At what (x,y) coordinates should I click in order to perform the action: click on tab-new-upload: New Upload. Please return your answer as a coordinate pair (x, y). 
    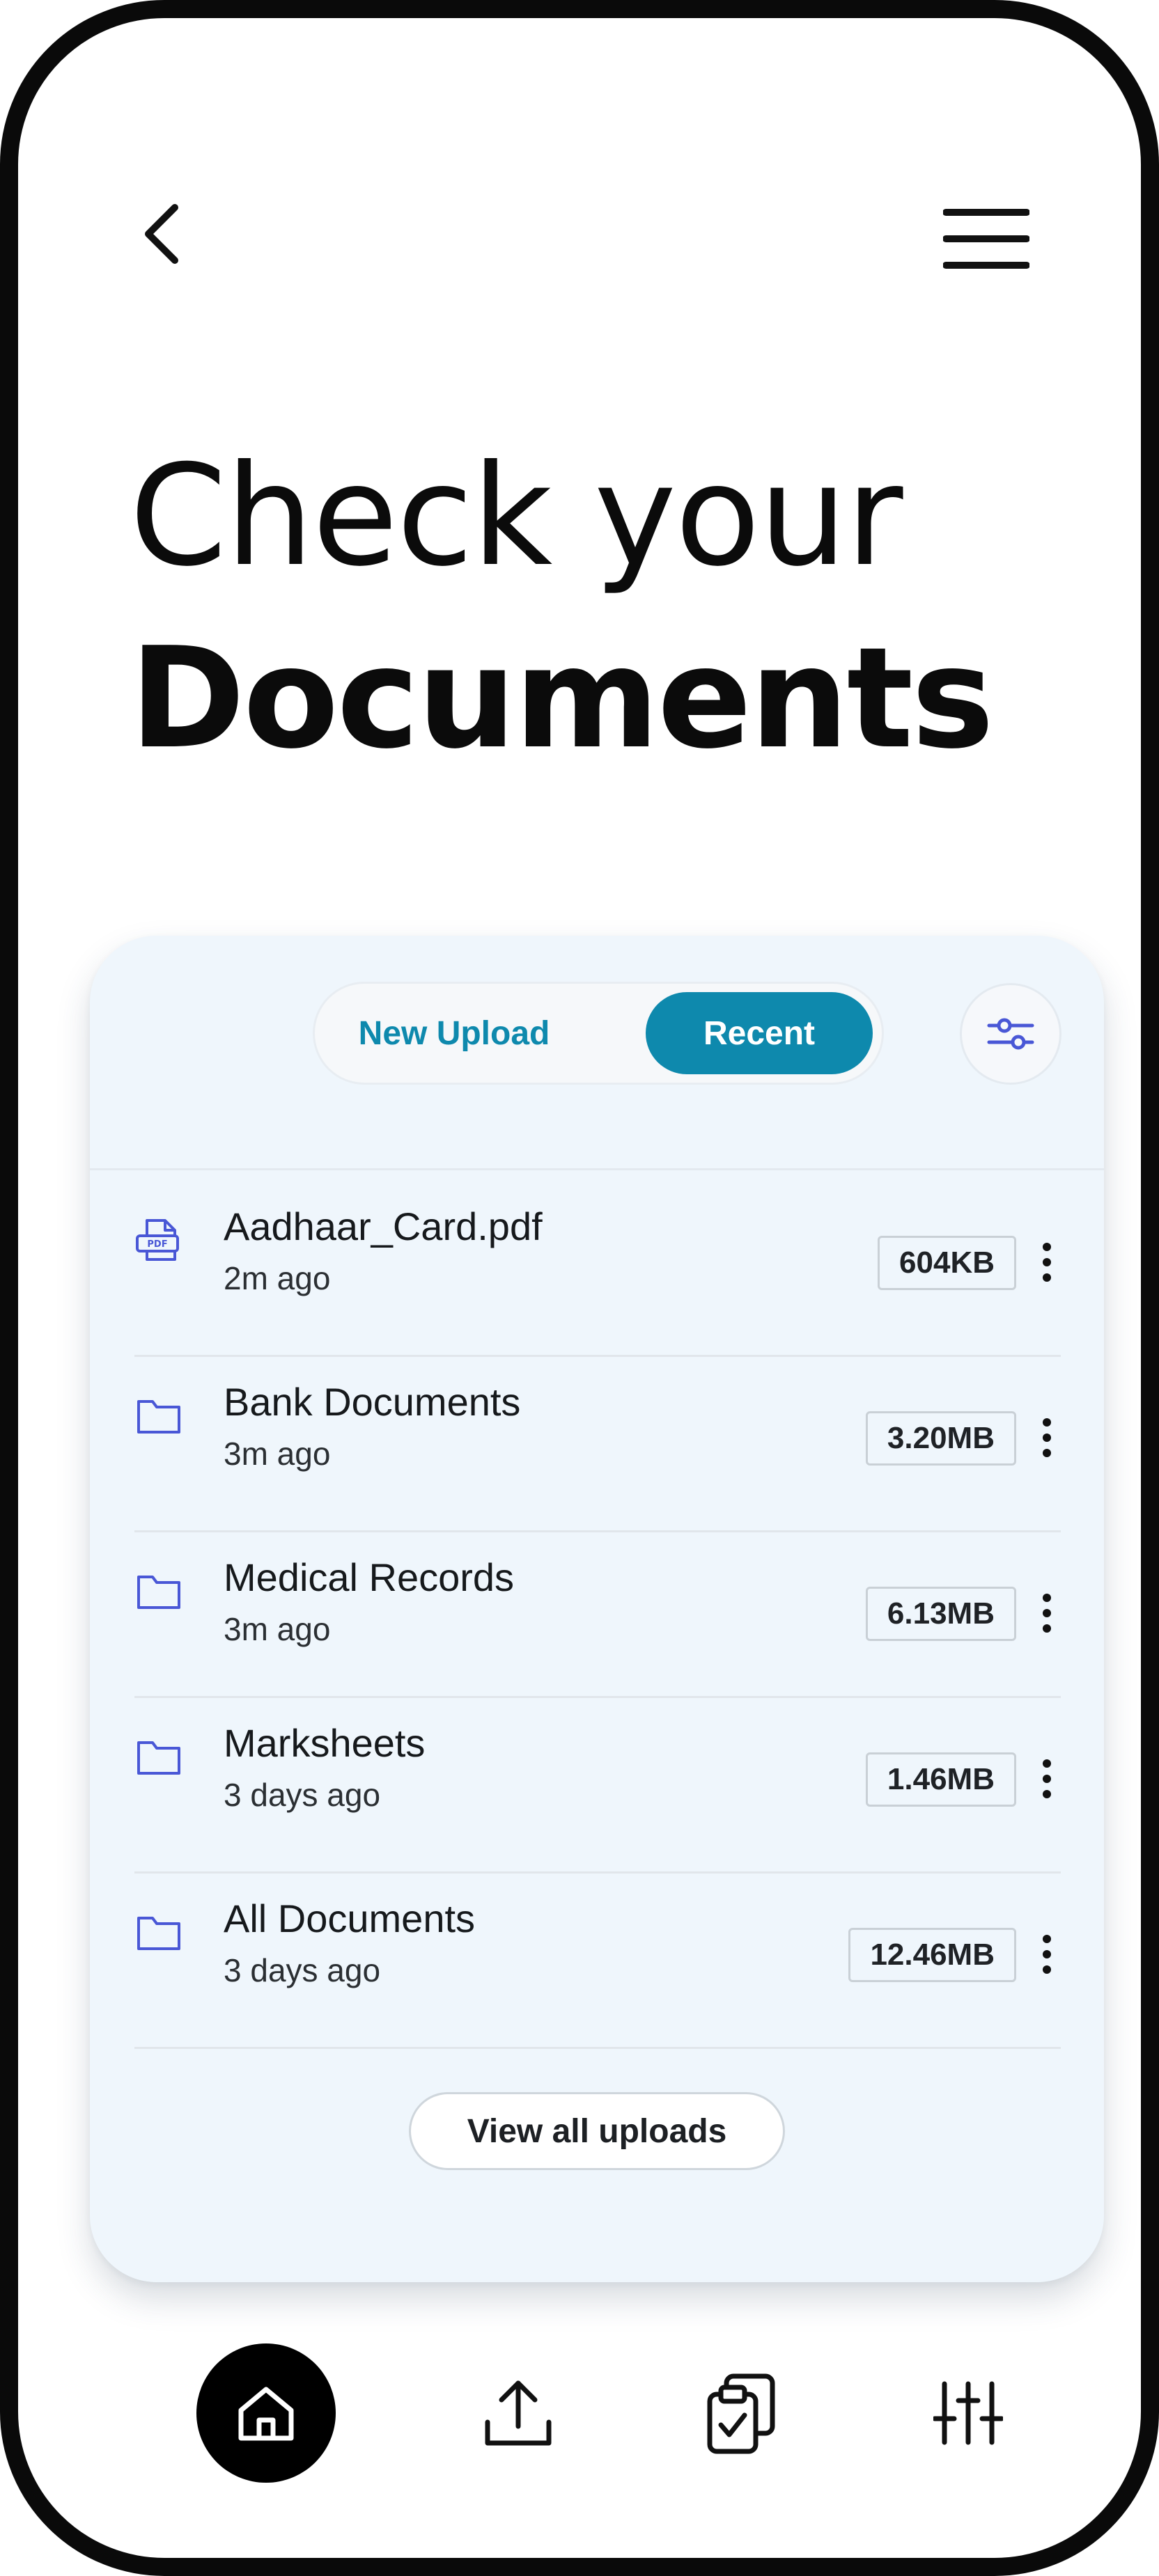
    Looking at the image, I should click on (455, 1033).